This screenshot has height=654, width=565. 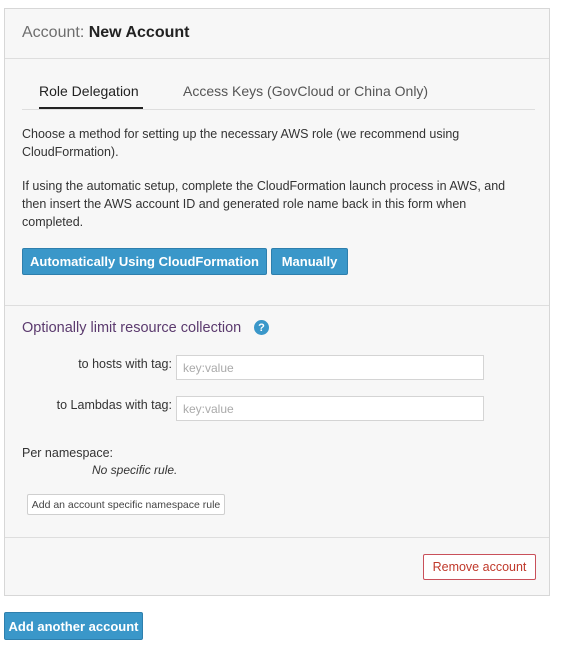 I want to click on account-label: Account:, so click(x=53, y=32).